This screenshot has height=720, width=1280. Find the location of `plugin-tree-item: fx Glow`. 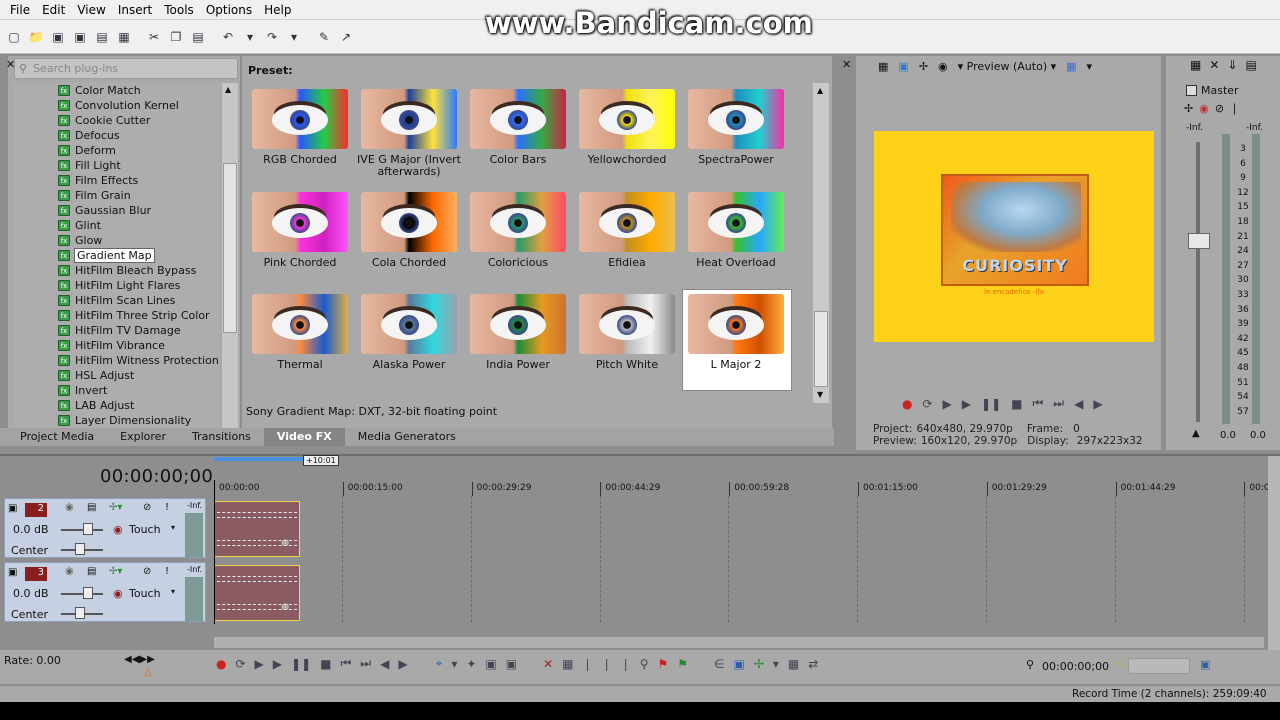

plugin-tree-item: fx Glow is located at coordinates (117, 240).